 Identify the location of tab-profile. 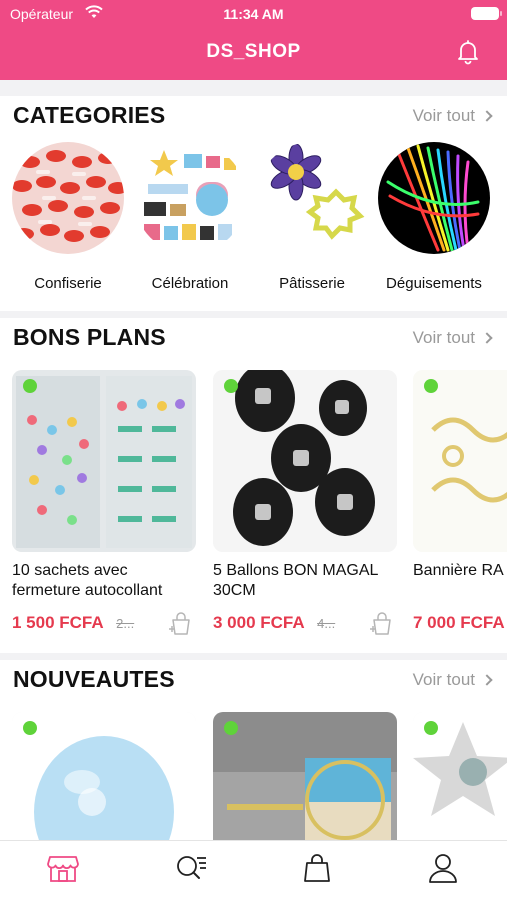
(443, 868).